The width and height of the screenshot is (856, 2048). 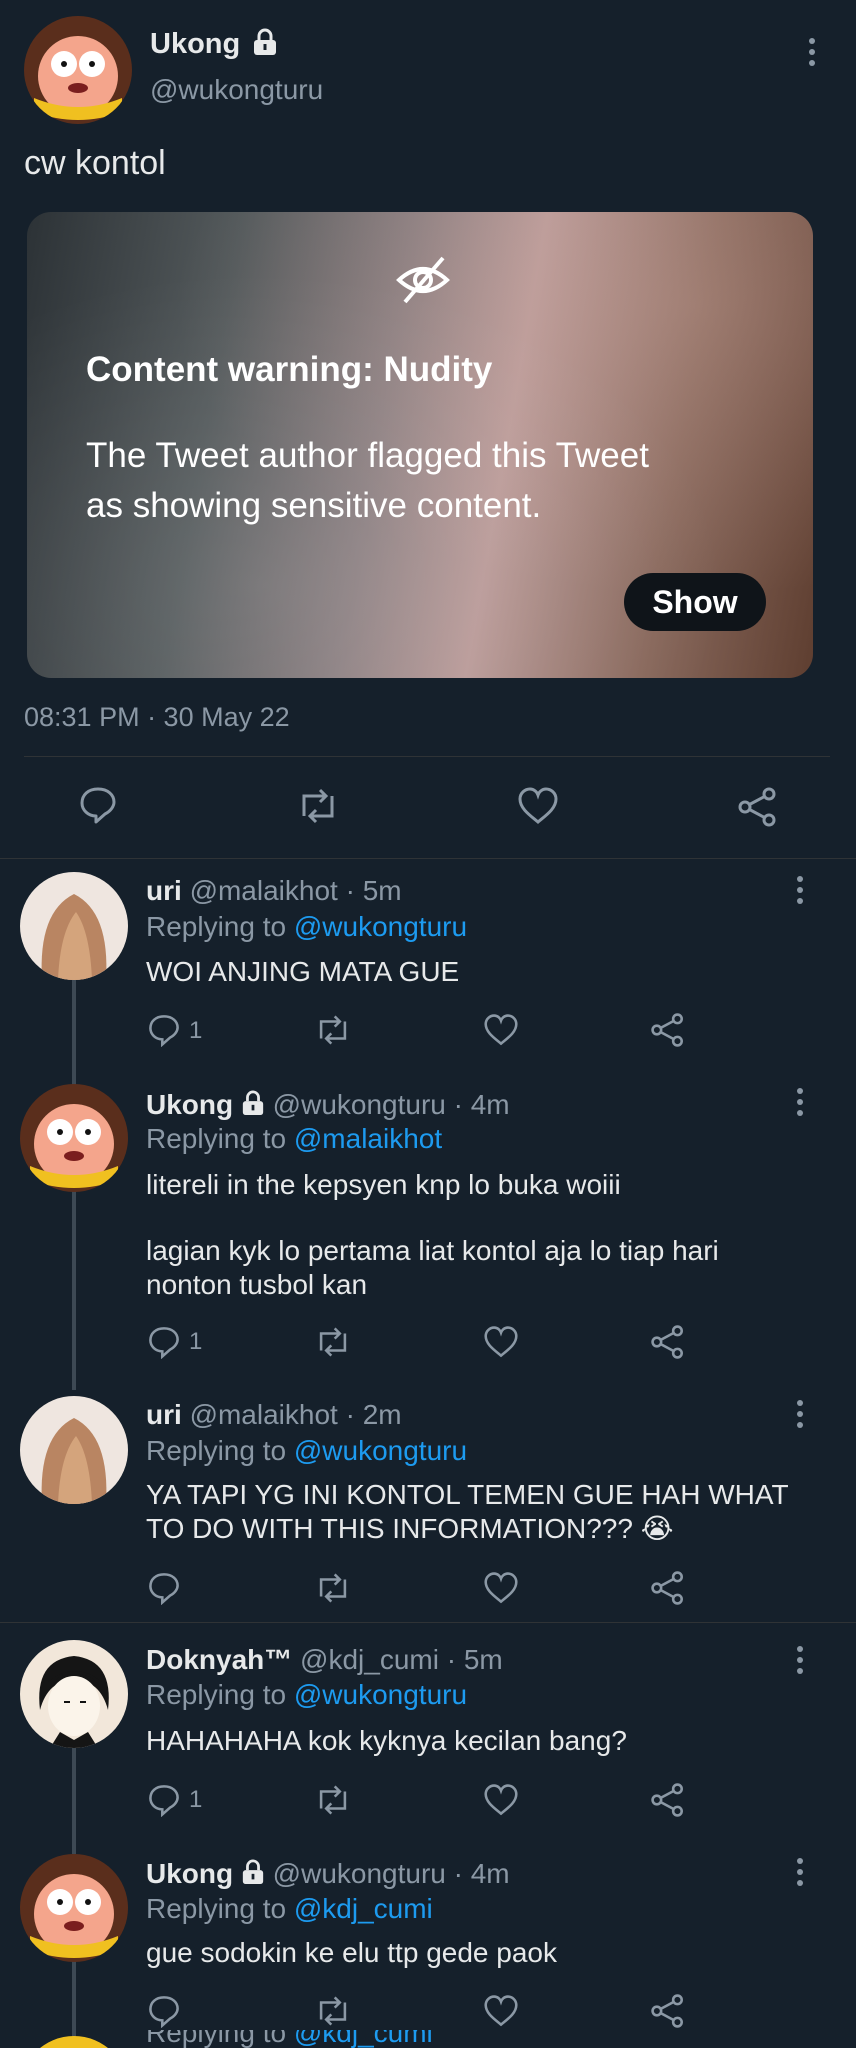 I want to click on replying-to: Replying to @malaikhot, so click(x=294, y=1138).